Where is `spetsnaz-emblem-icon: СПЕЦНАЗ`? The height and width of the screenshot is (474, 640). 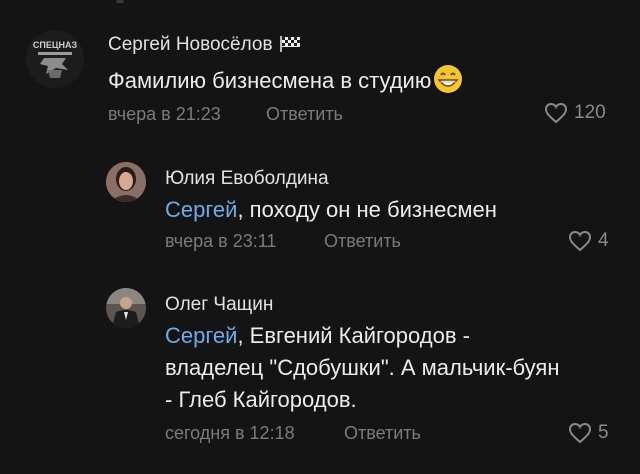 spetsnaz-emblem-icon: СПЕЦНАЗ is located at coordinates (55, 59).